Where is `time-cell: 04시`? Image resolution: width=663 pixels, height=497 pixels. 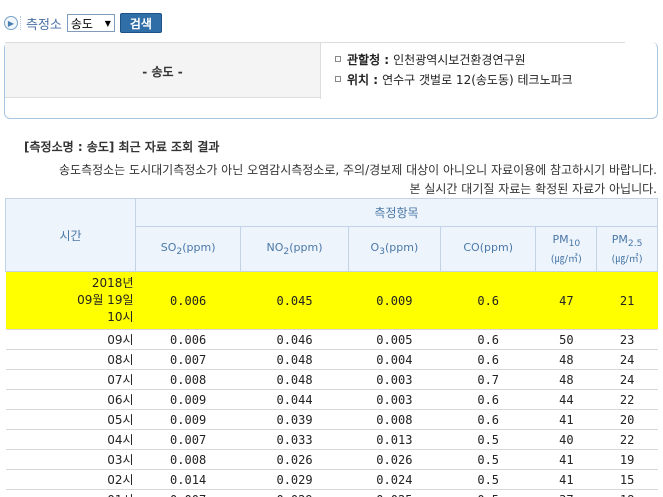
time-cell: 04시 is located at coordinates (70, 439).